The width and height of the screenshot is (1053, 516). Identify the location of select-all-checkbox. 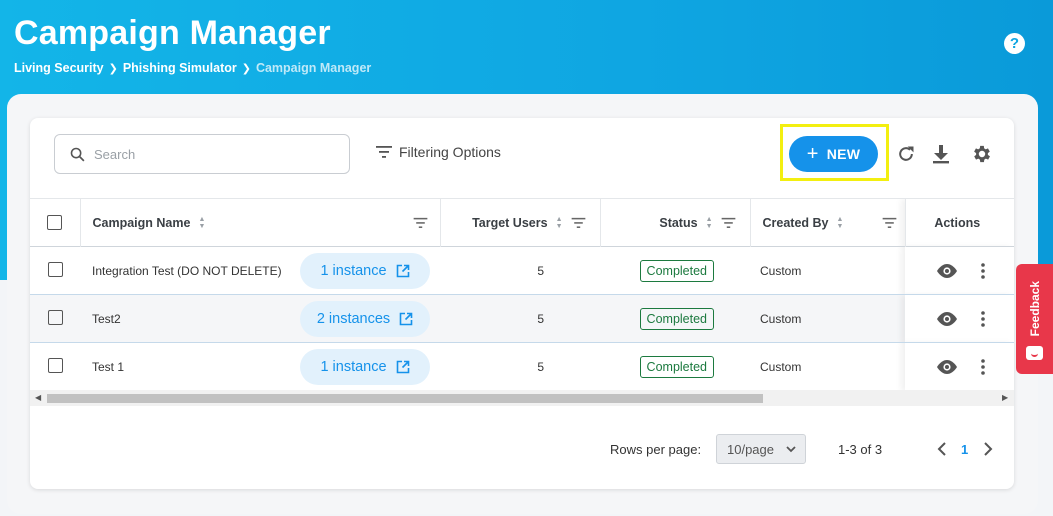
(55, 222).